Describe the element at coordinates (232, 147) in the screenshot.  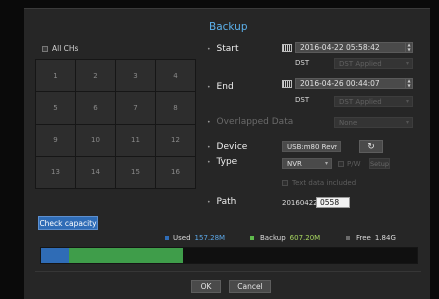
I see `device-label: Device` at that location.